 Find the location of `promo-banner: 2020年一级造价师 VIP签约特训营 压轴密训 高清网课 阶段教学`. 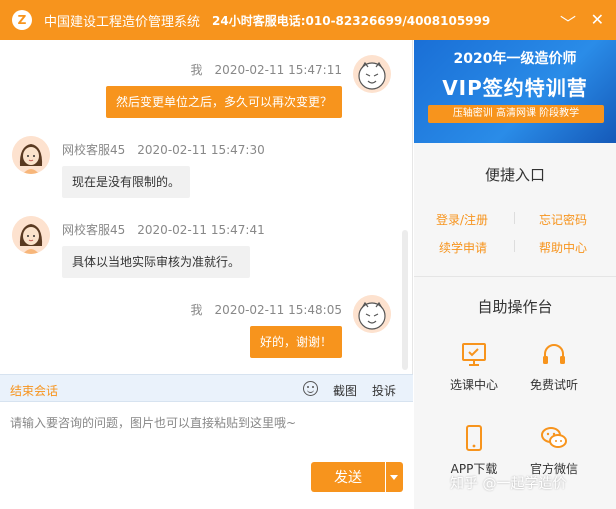

promo-banner: 2020年一级造价师 VIP签约特训营 压轴密训 高清网课 阶段教学 is located at coordinates (515, 91).